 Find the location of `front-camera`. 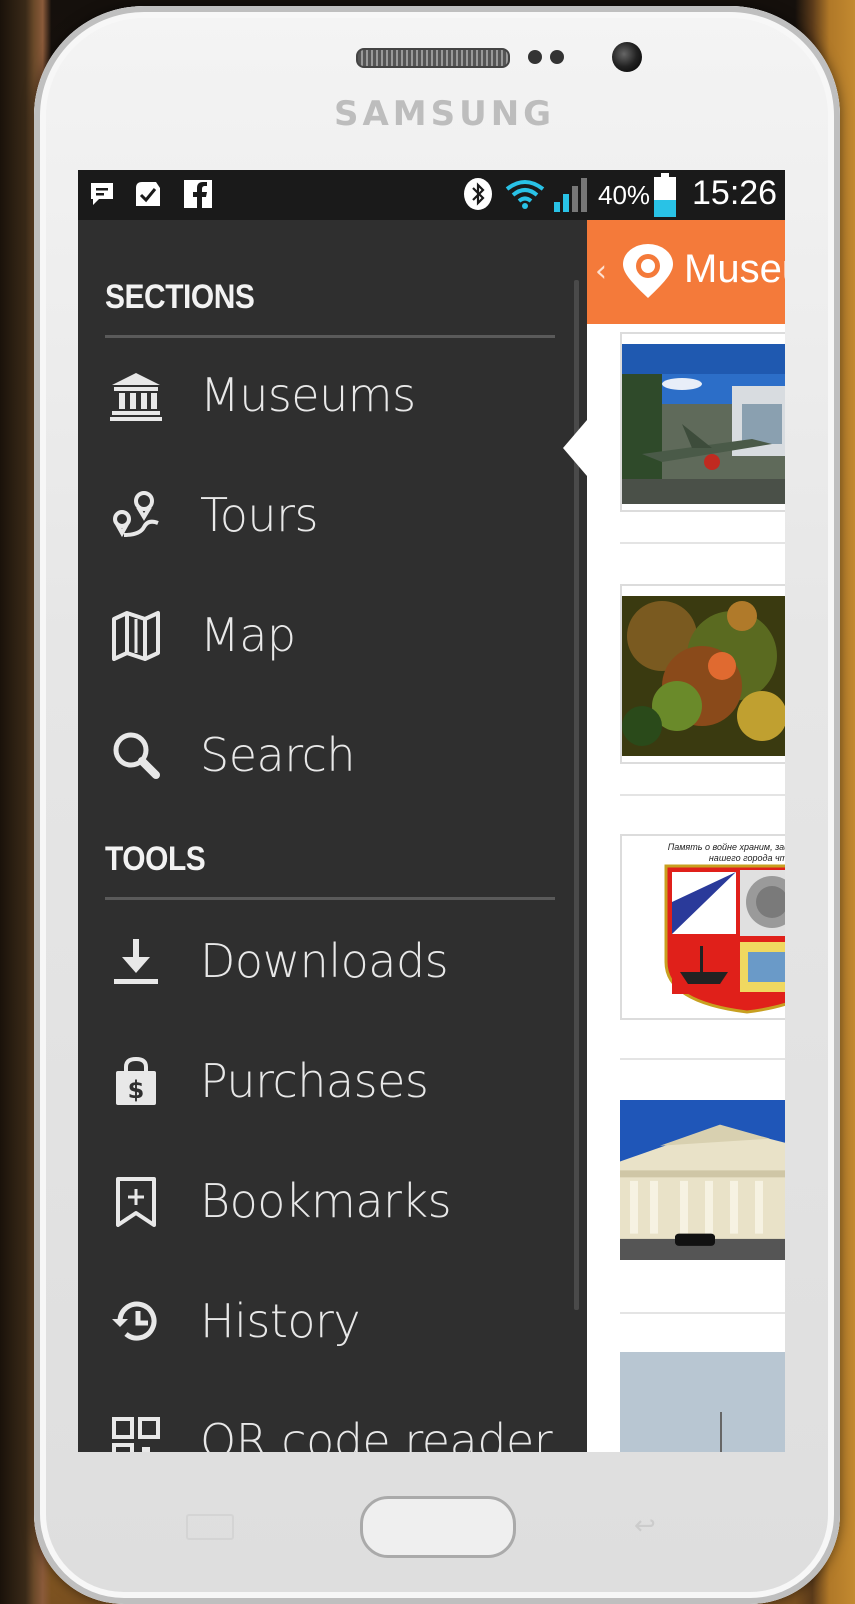

front-camera is located at coordinates (627, 57).